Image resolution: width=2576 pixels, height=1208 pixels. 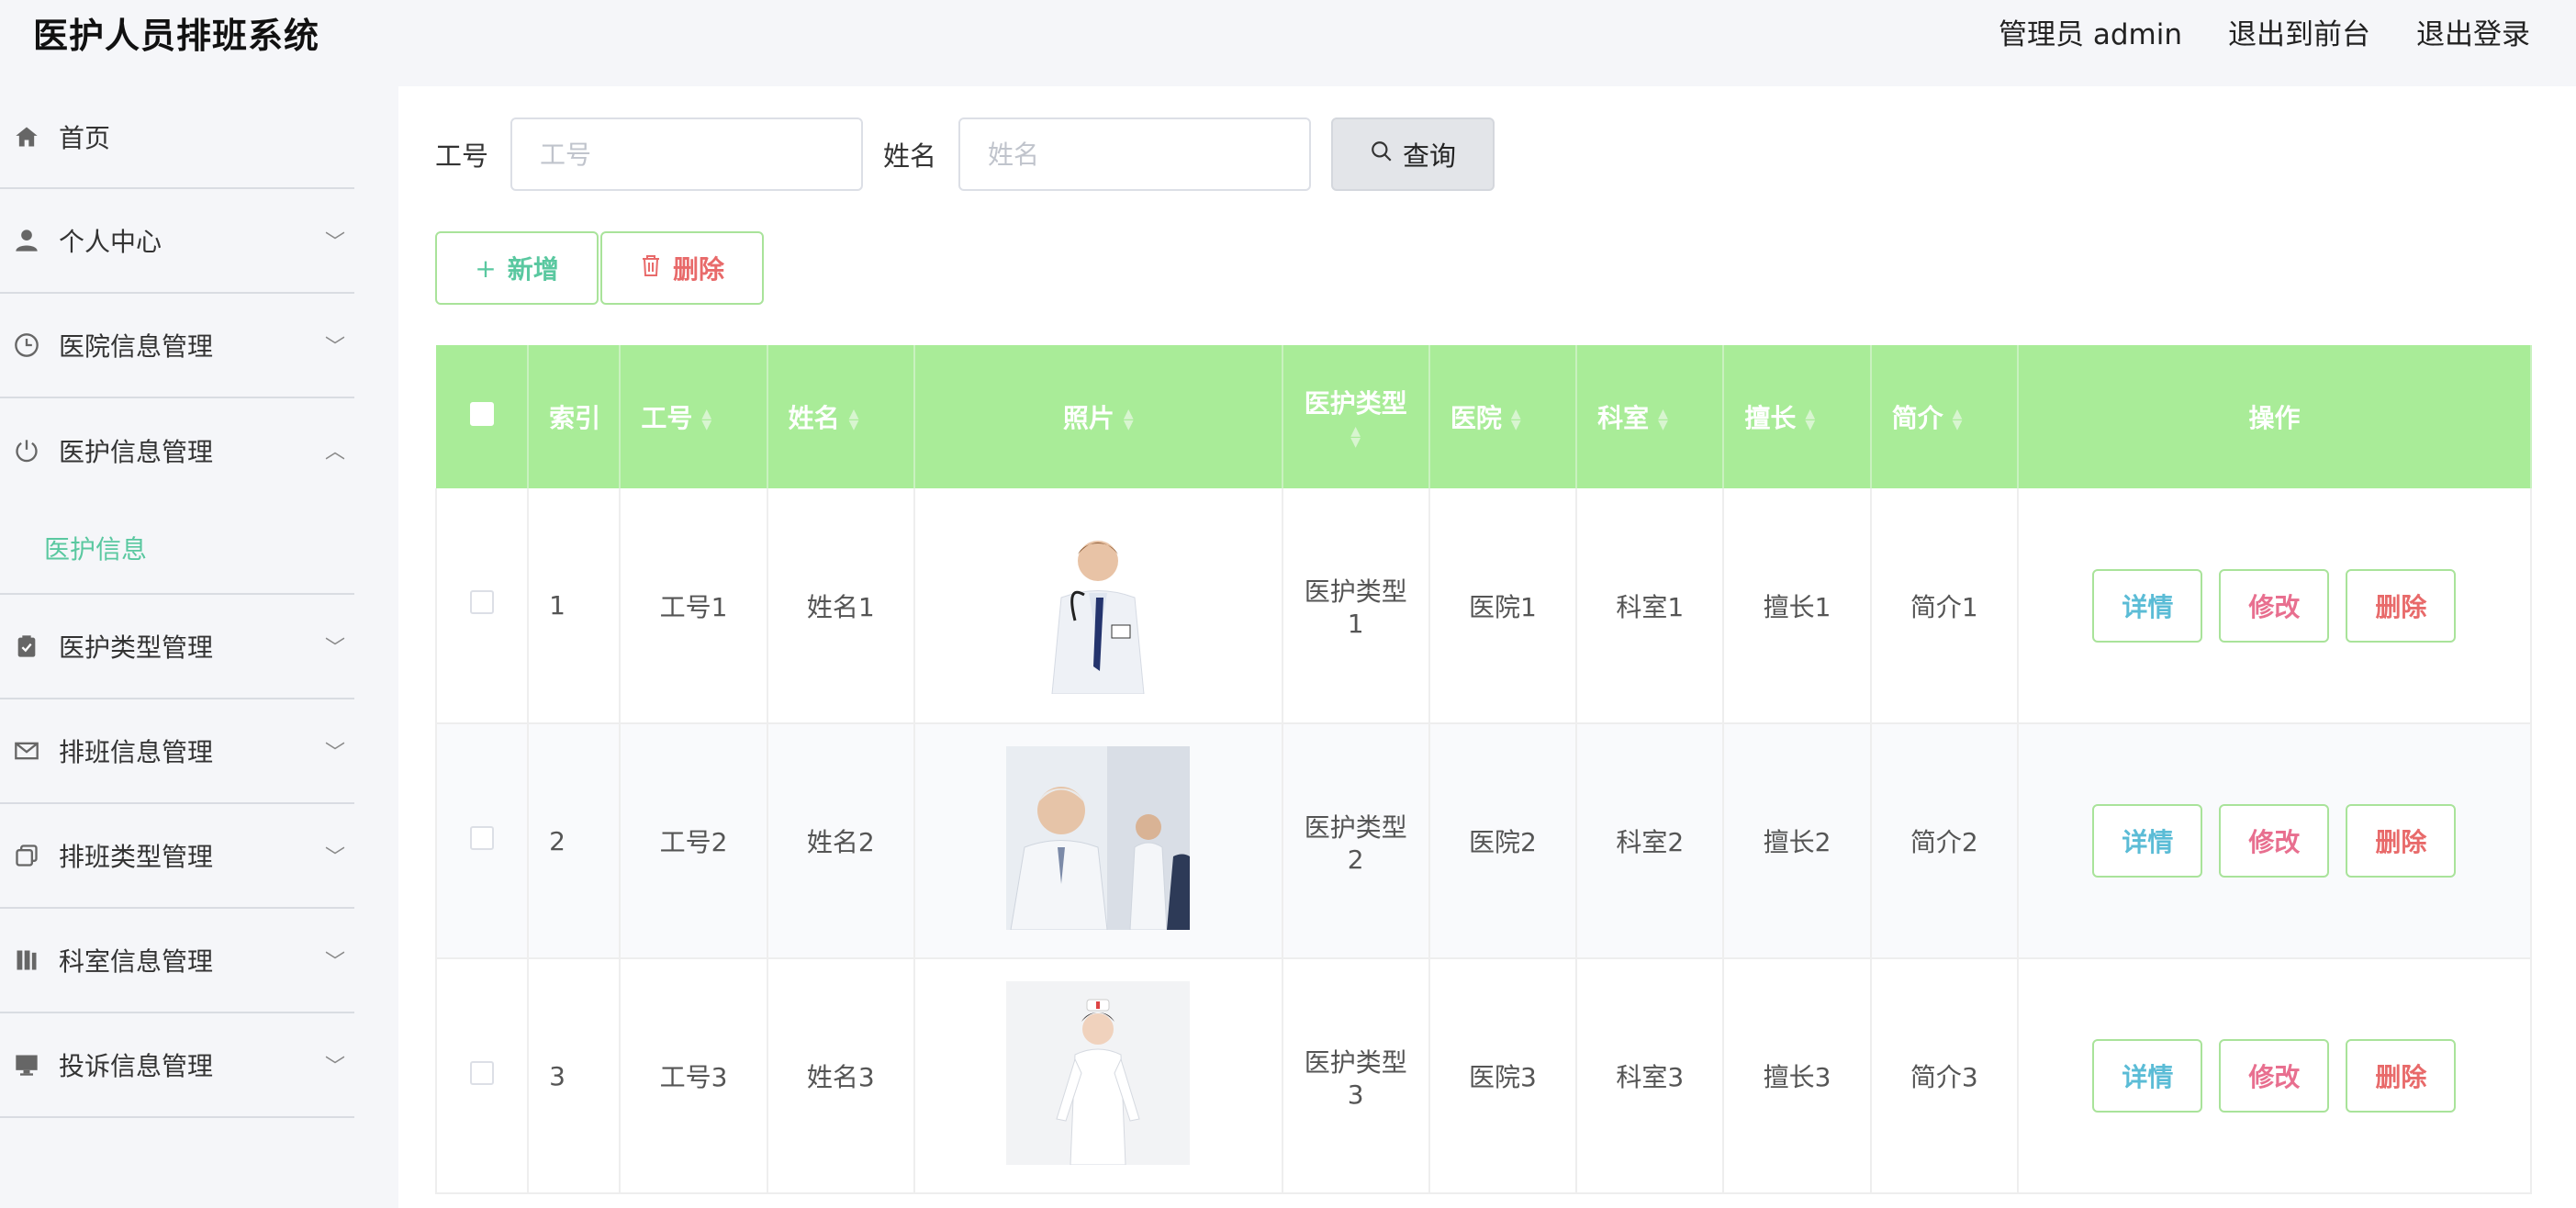 What do you see at coordinates (533, 269) in the screenshot?
I see `add-label: 新增` at bounding box center [533, 269].